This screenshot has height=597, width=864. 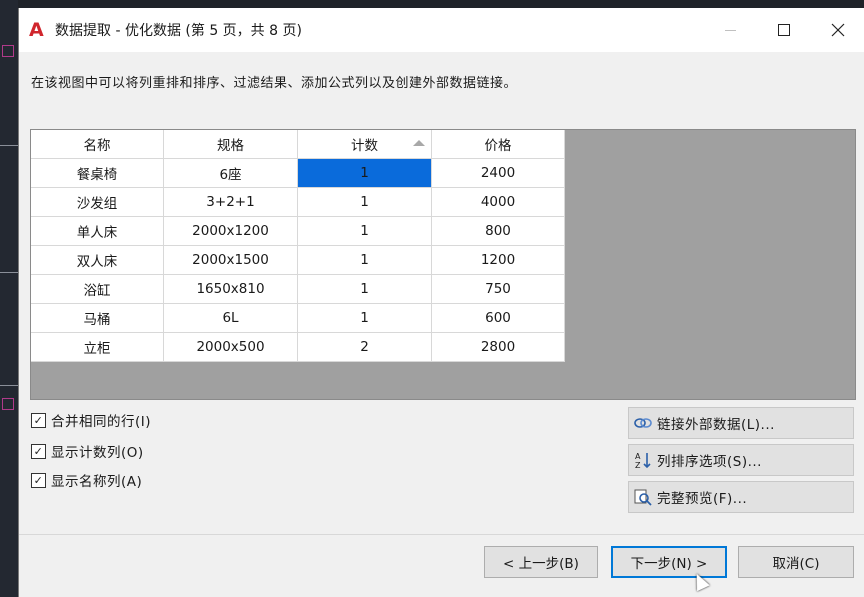 I want to click on merge-rows-label: 合并相同的行(I), so click(x=101, y=422).